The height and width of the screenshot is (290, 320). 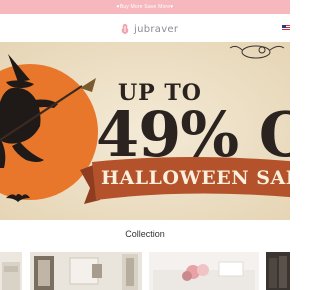 I want to click on site-header: jubraver, so click(x=145, y=28).